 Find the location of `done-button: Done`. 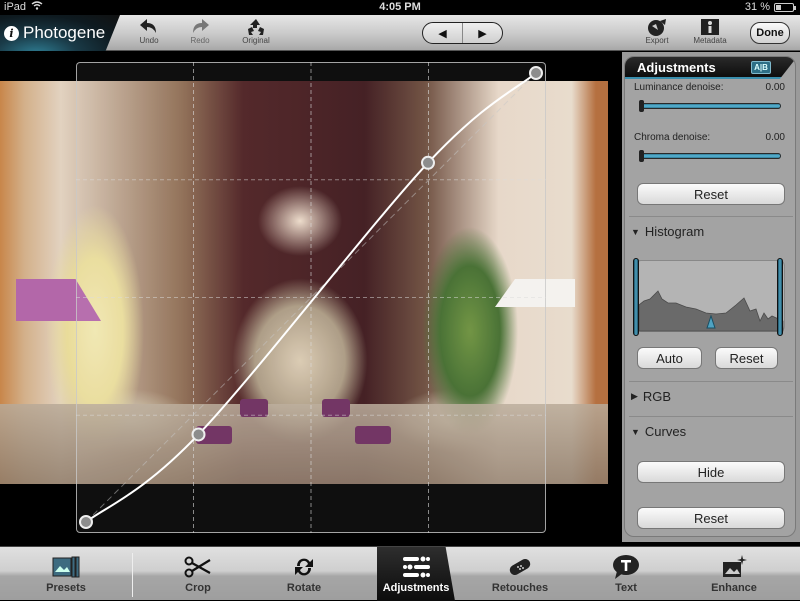

done-button: Done is located at coordinates (770, 33).